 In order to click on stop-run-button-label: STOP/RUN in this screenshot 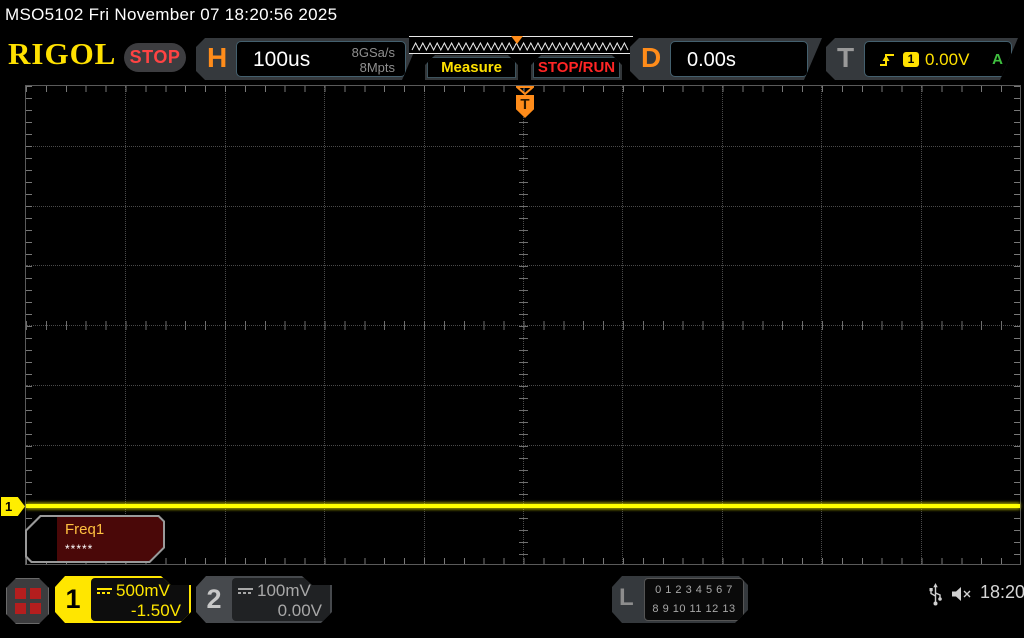, I will do `click(576, 67)`.